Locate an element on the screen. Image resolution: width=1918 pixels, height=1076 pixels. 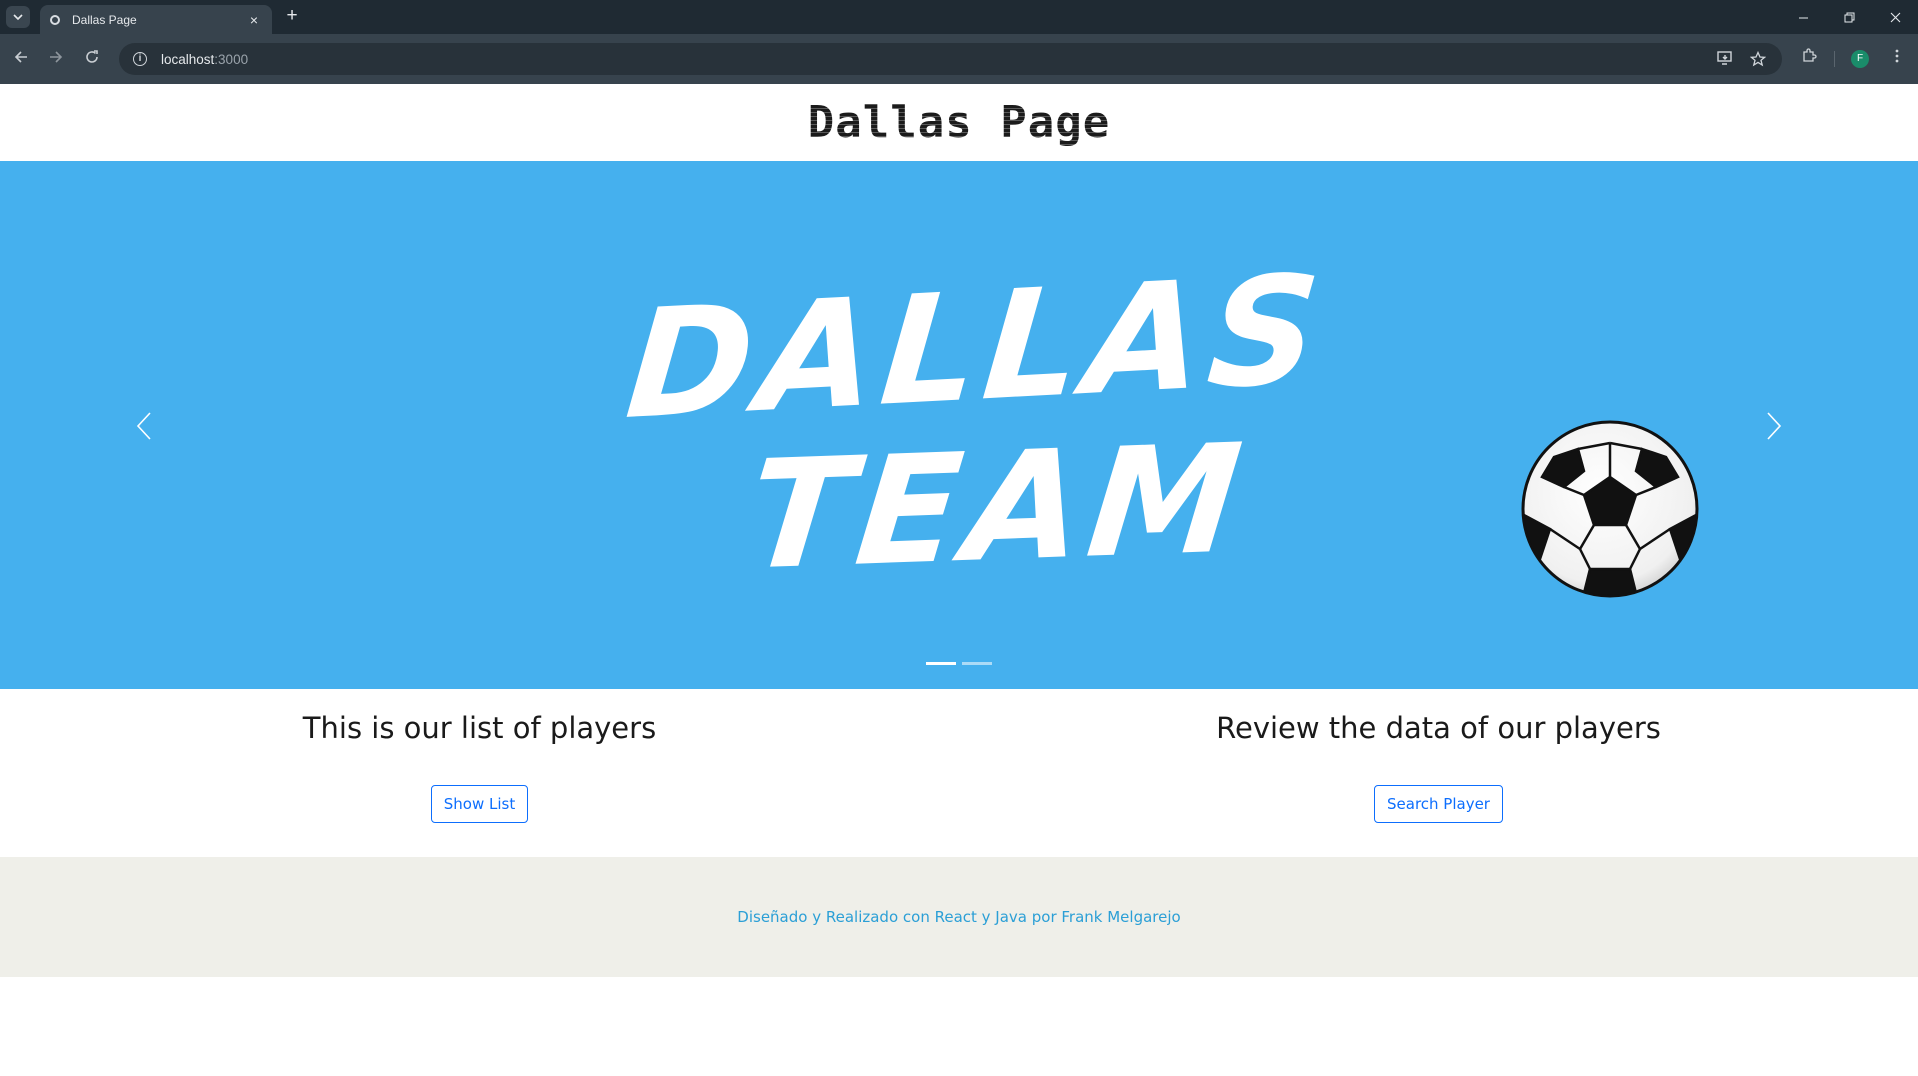
minimize-icon is located at coordinates (1803, 17).